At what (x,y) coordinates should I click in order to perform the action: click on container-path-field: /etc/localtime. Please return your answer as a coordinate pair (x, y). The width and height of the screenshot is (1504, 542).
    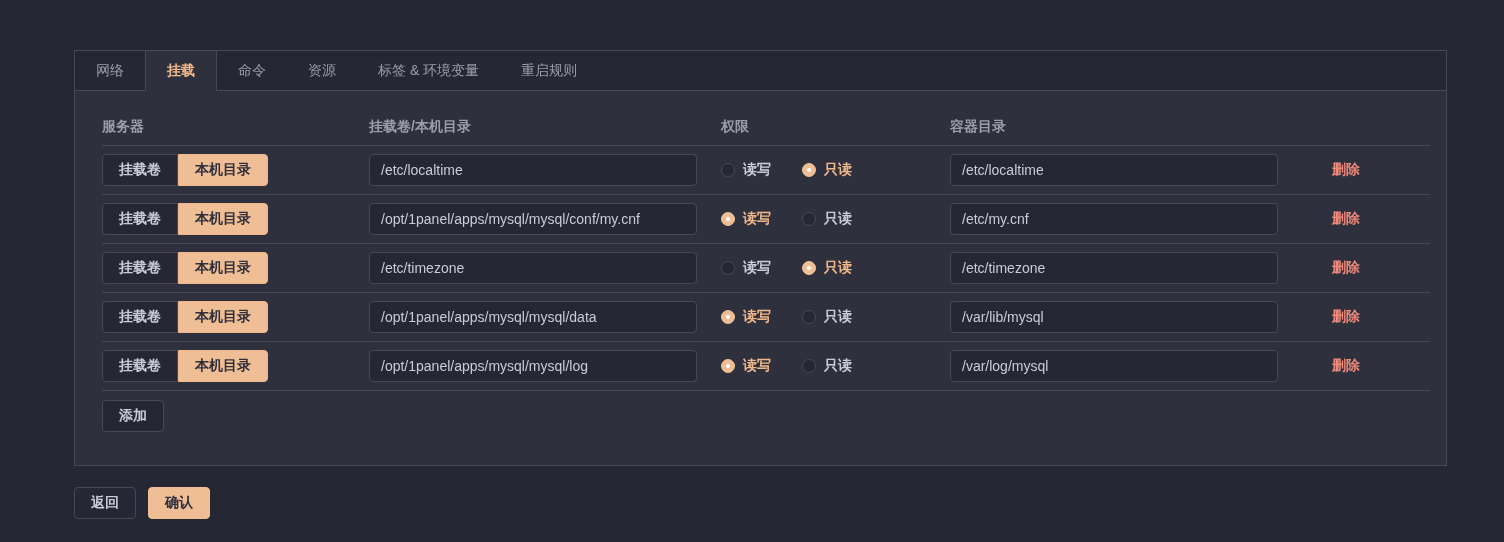
    Looking at the image, I should click on (1114, 170).